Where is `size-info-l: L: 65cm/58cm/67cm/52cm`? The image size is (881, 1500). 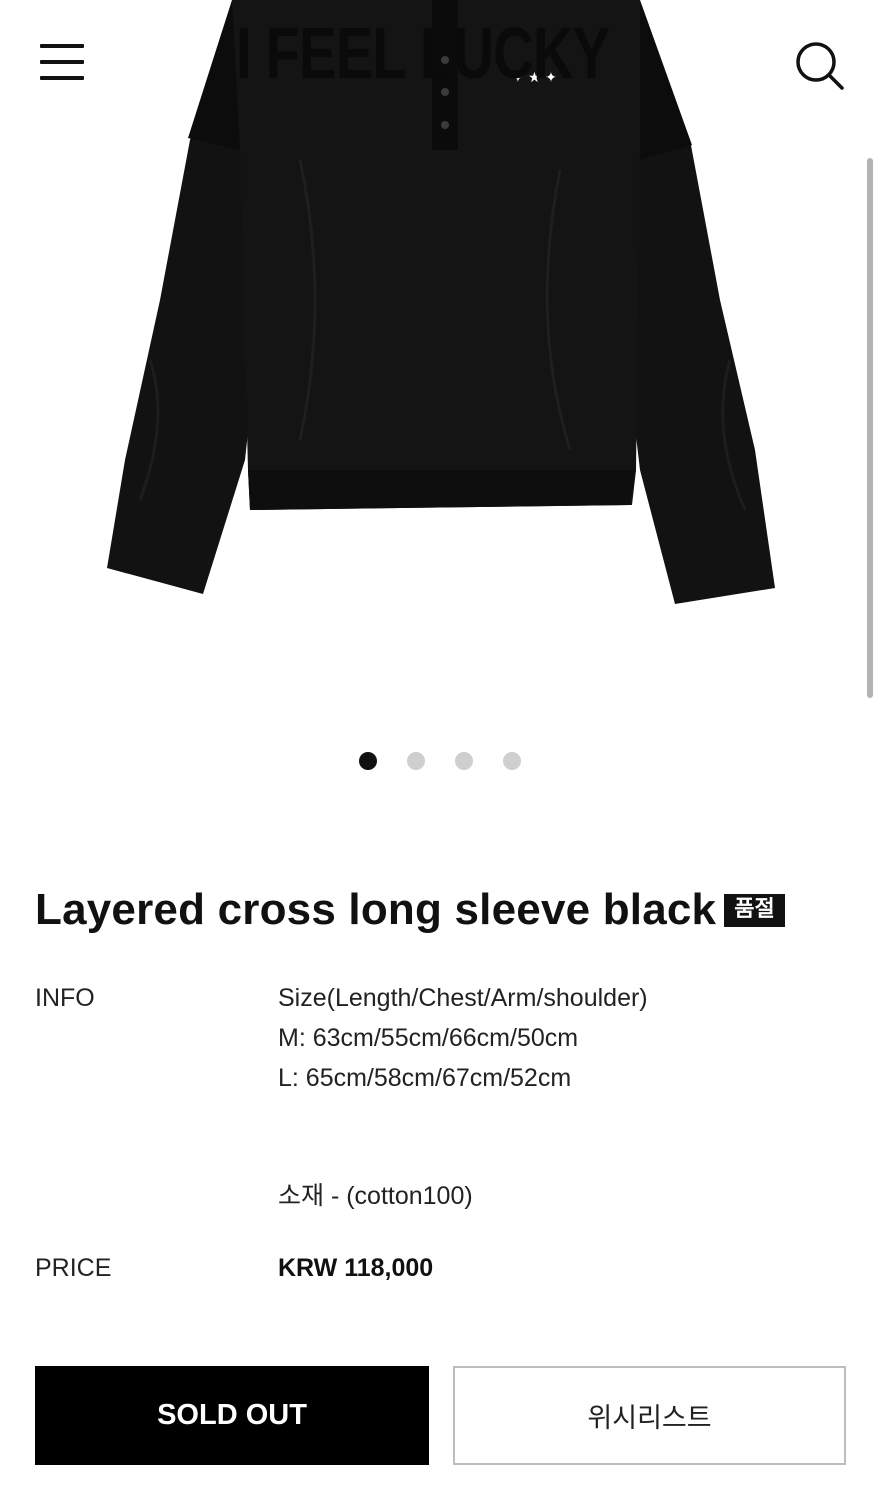 size-info-l: L: 65cm/58cm/67cm/52cm is located at coordinates (425, 1078).